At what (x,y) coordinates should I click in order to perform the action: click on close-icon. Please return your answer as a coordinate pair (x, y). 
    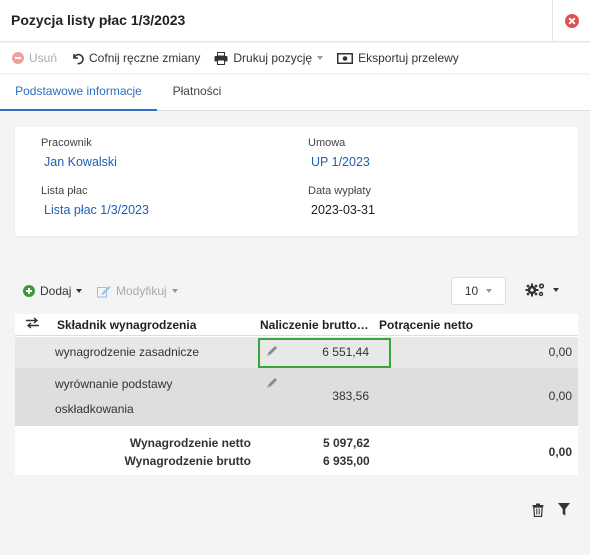
    Looking at the image, I should click on (571, 21).